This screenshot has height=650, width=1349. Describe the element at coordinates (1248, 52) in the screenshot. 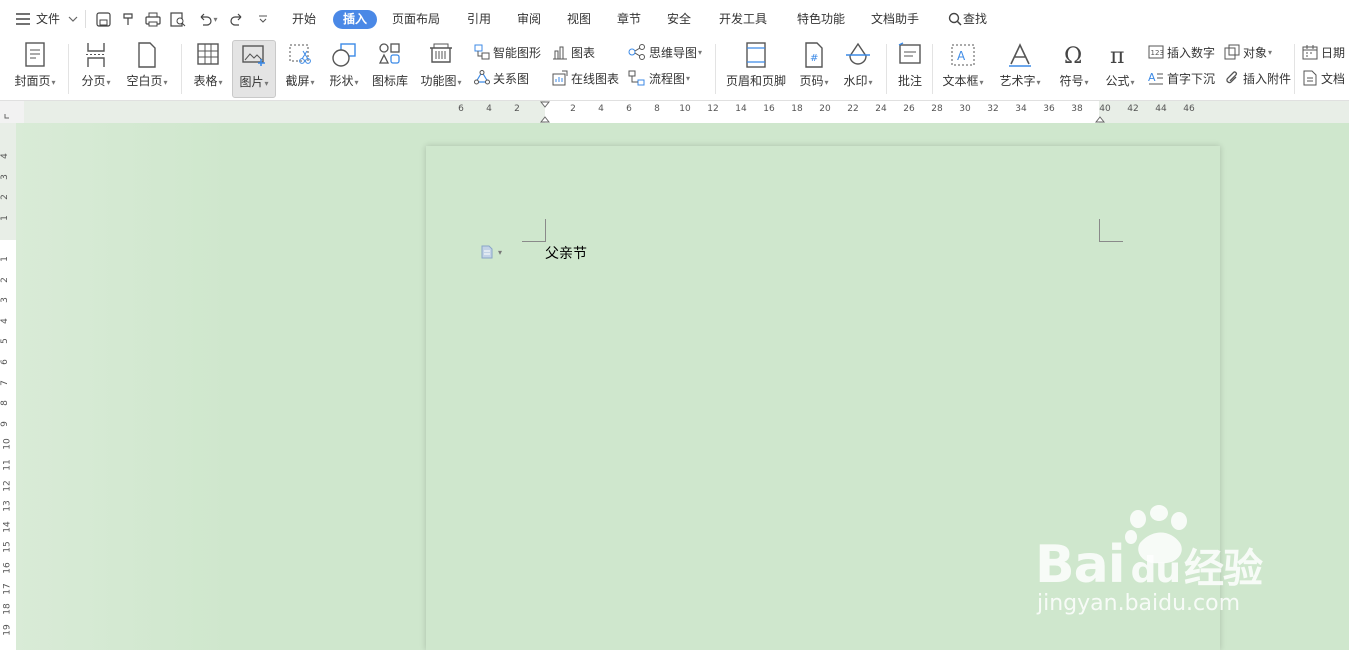

I see `object-button: 对象 ▾` at that location.